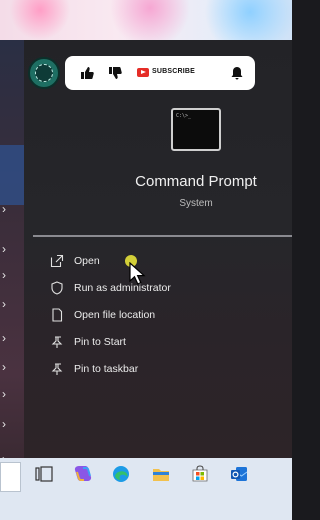  I want to click on action-pin-to-start-label: Pin to Start, so click(100, 342).